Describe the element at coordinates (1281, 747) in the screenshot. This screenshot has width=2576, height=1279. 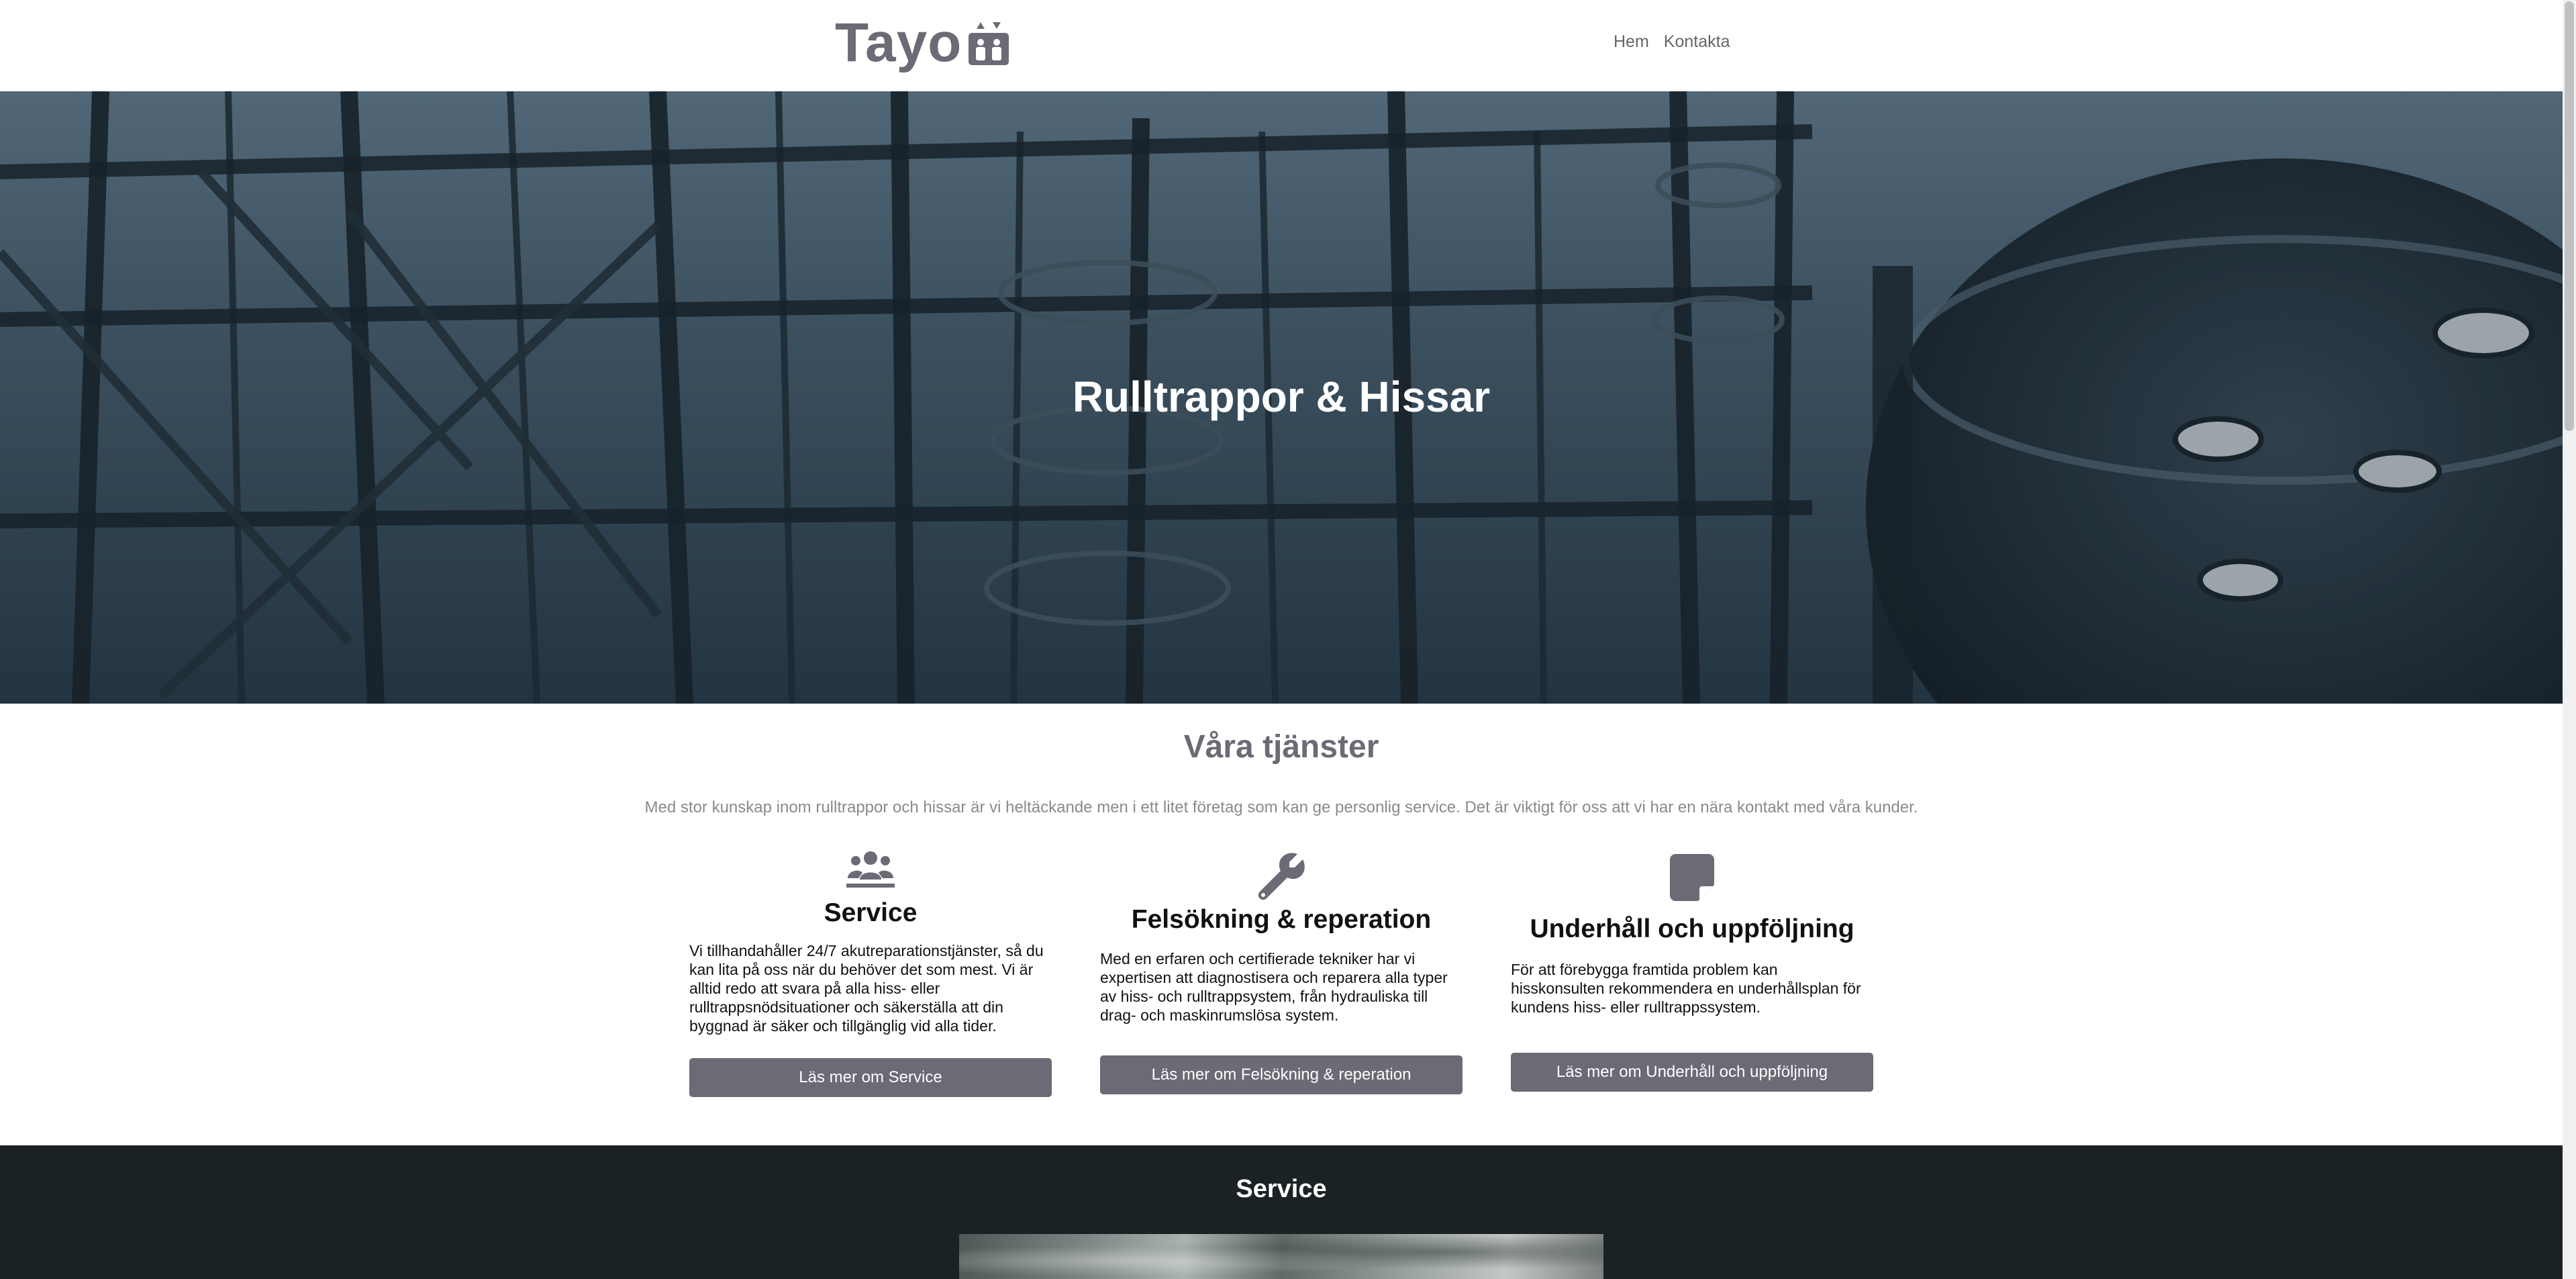
I see `services-title: Våra tjänster` at that location.